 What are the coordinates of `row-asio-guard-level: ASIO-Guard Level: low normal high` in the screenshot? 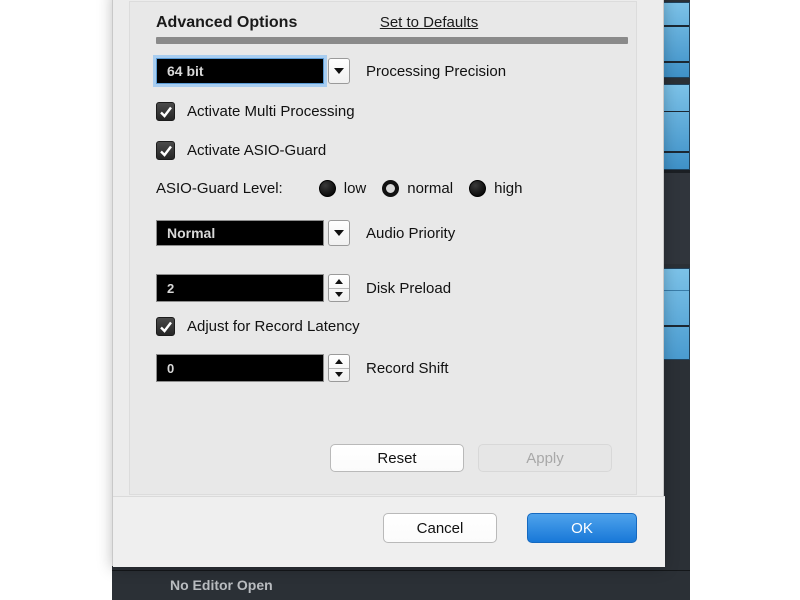 It's located at (347, 188).